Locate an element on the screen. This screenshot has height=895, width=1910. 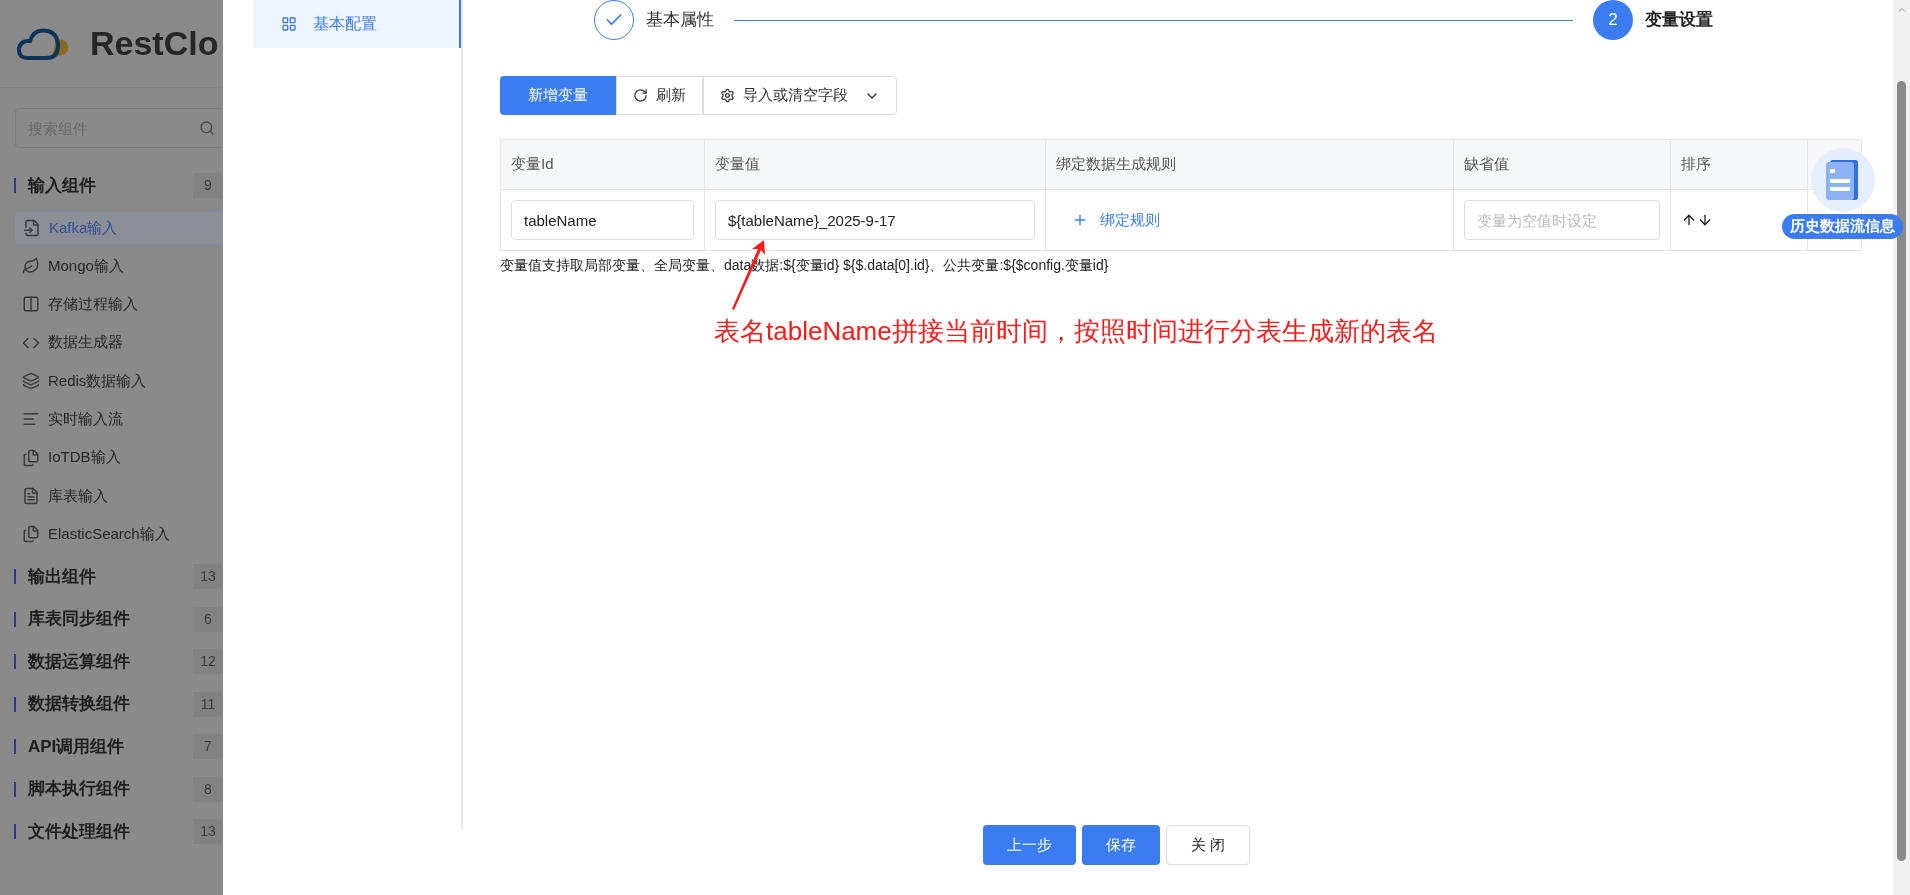
annotation-text: 表名tableName拼接当前时间，按照时间进行分表生成新的表名 is located at coordinates (1076, 331).